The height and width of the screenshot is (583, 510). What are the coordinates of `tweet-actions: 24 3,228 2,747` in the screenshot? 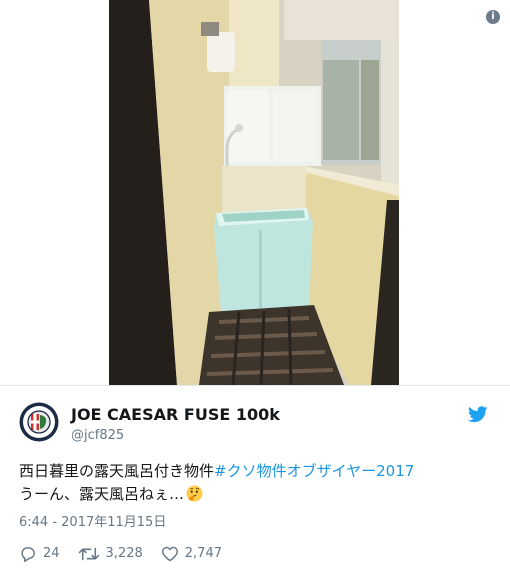 It's located at (129, 554).